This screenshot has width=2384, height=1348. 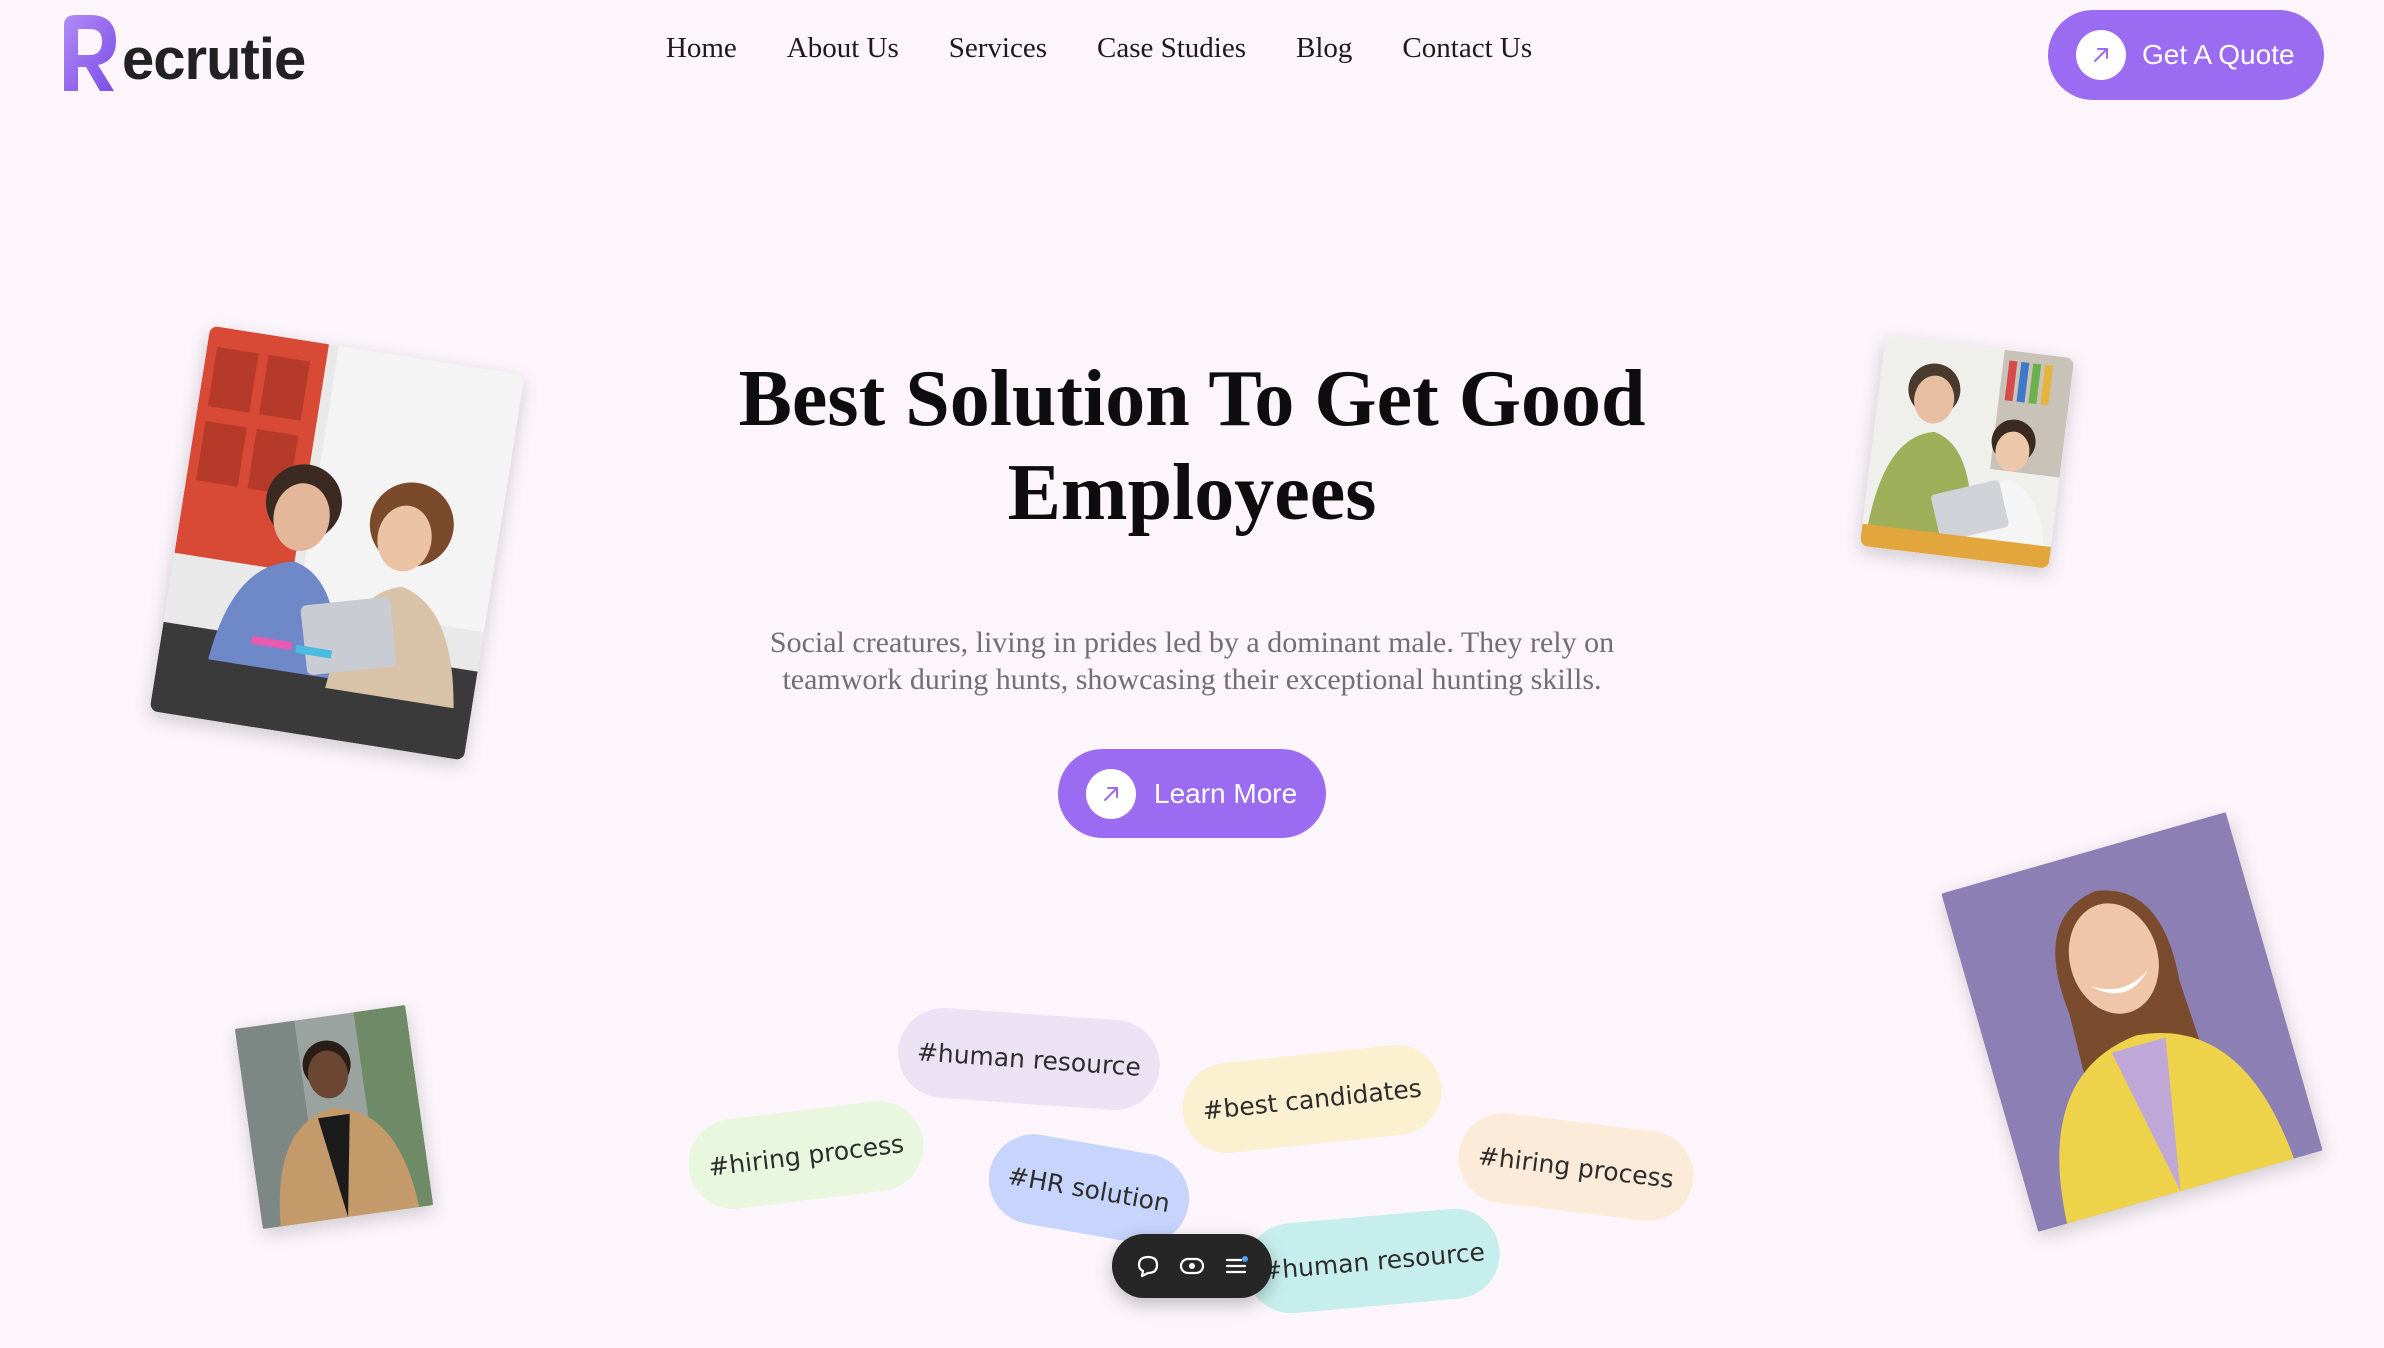 I want to click on get-a-quote-label: Get A Quote, so click(x=2218, y=54).